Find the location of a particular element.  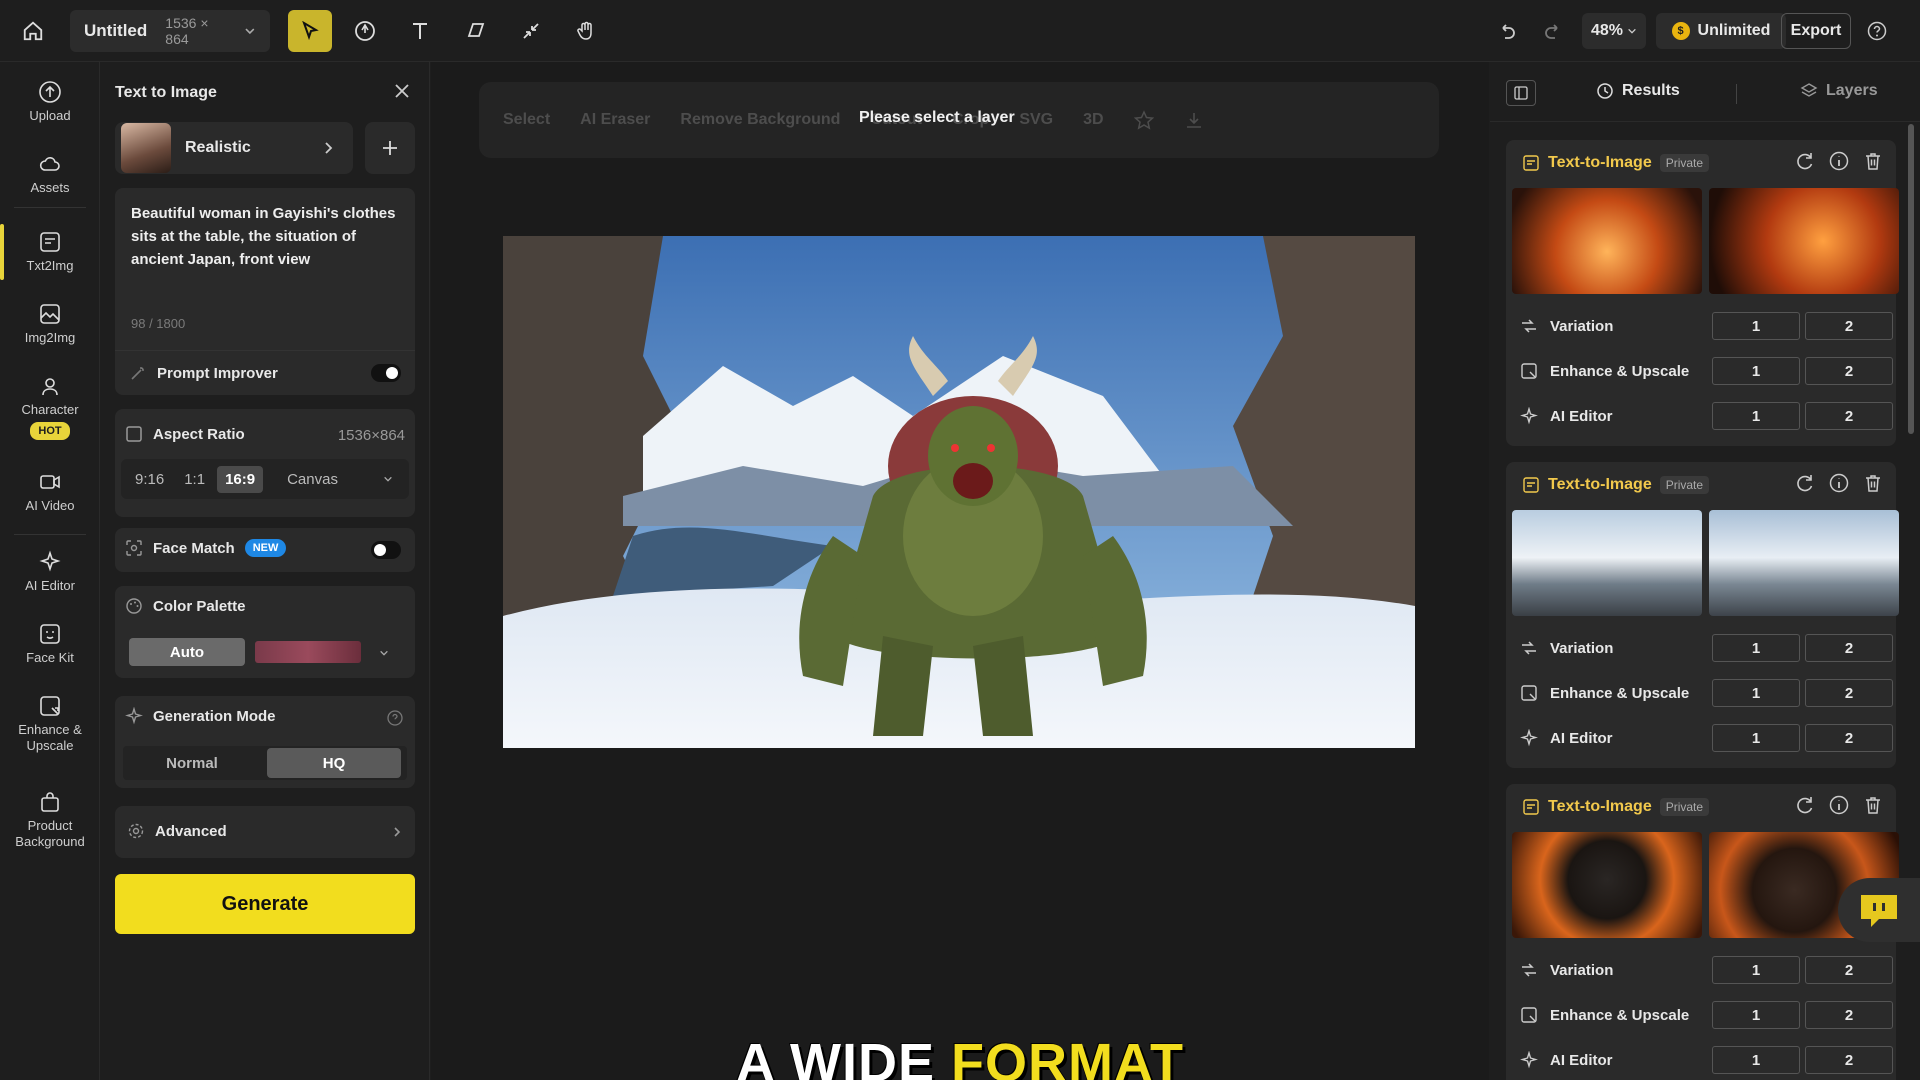

result-actions is located at coordinates (1839, 161).